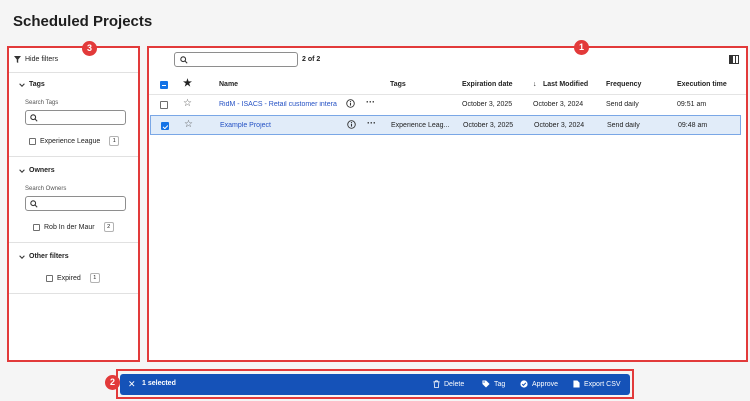 This screenshot has height=401, width=750. Describe the element at coordinates (581, 47) in the screenshot. I see `annotation-callout-1: 1` at that location.